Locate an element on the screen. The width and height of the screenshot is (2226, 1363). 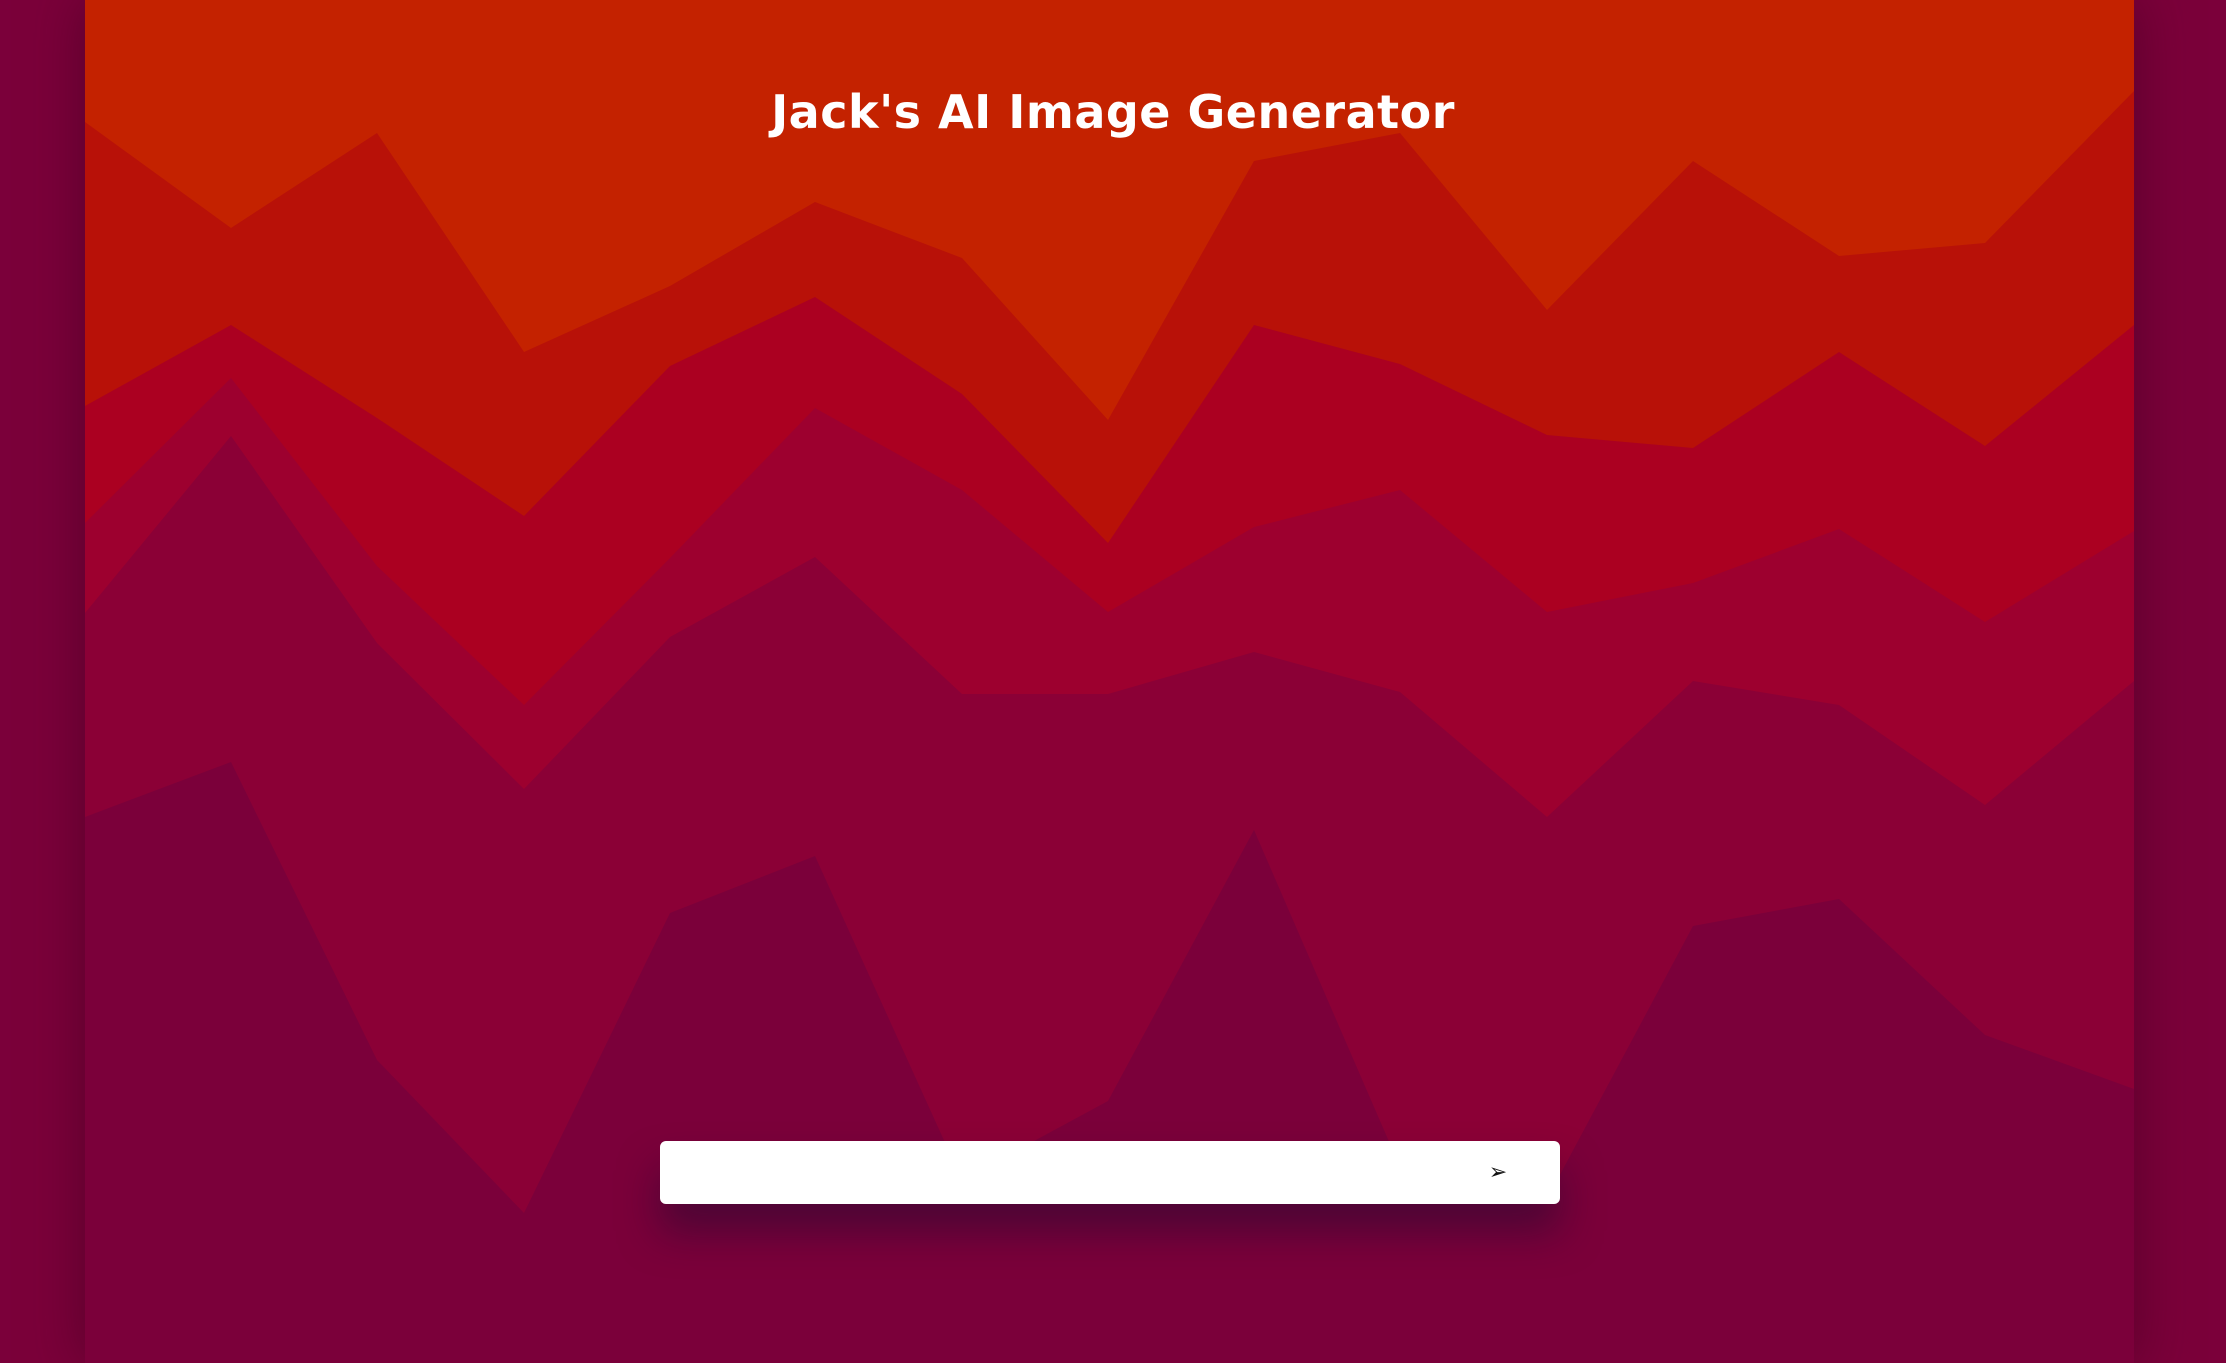
send-button: ➢ is located at coordinates (1498, 1172).